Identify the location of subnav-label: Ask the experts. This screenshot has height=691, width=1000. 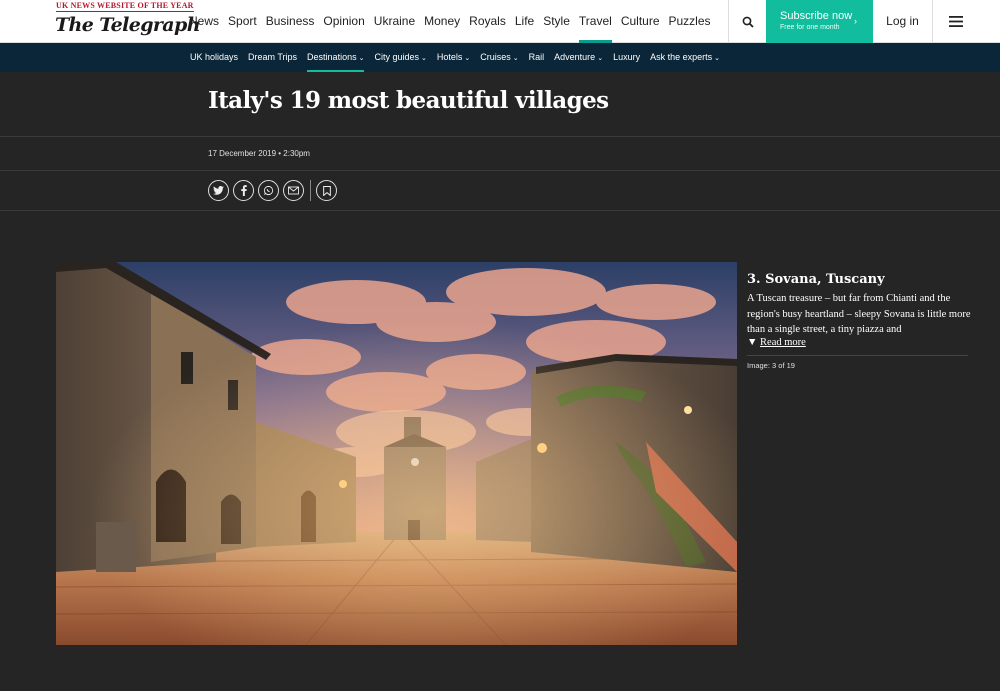
(681, 57).